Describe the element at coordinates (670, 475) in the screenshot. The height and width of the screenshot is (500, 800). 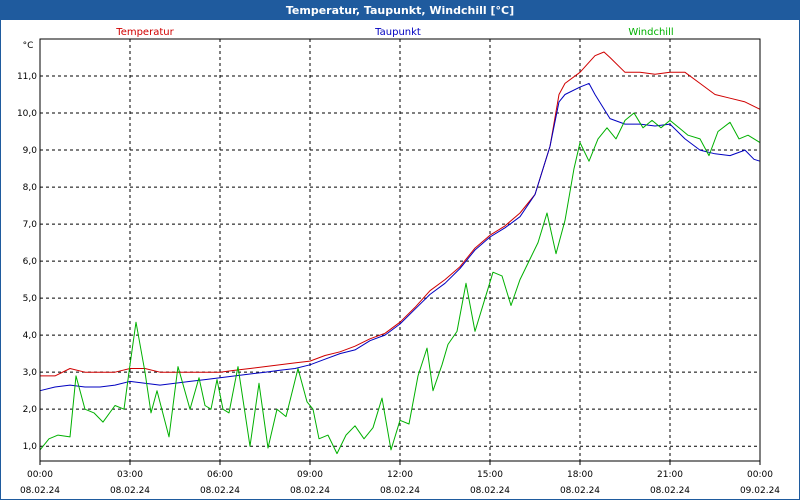
I see `x-tick-time-label: 21:00` at that location.